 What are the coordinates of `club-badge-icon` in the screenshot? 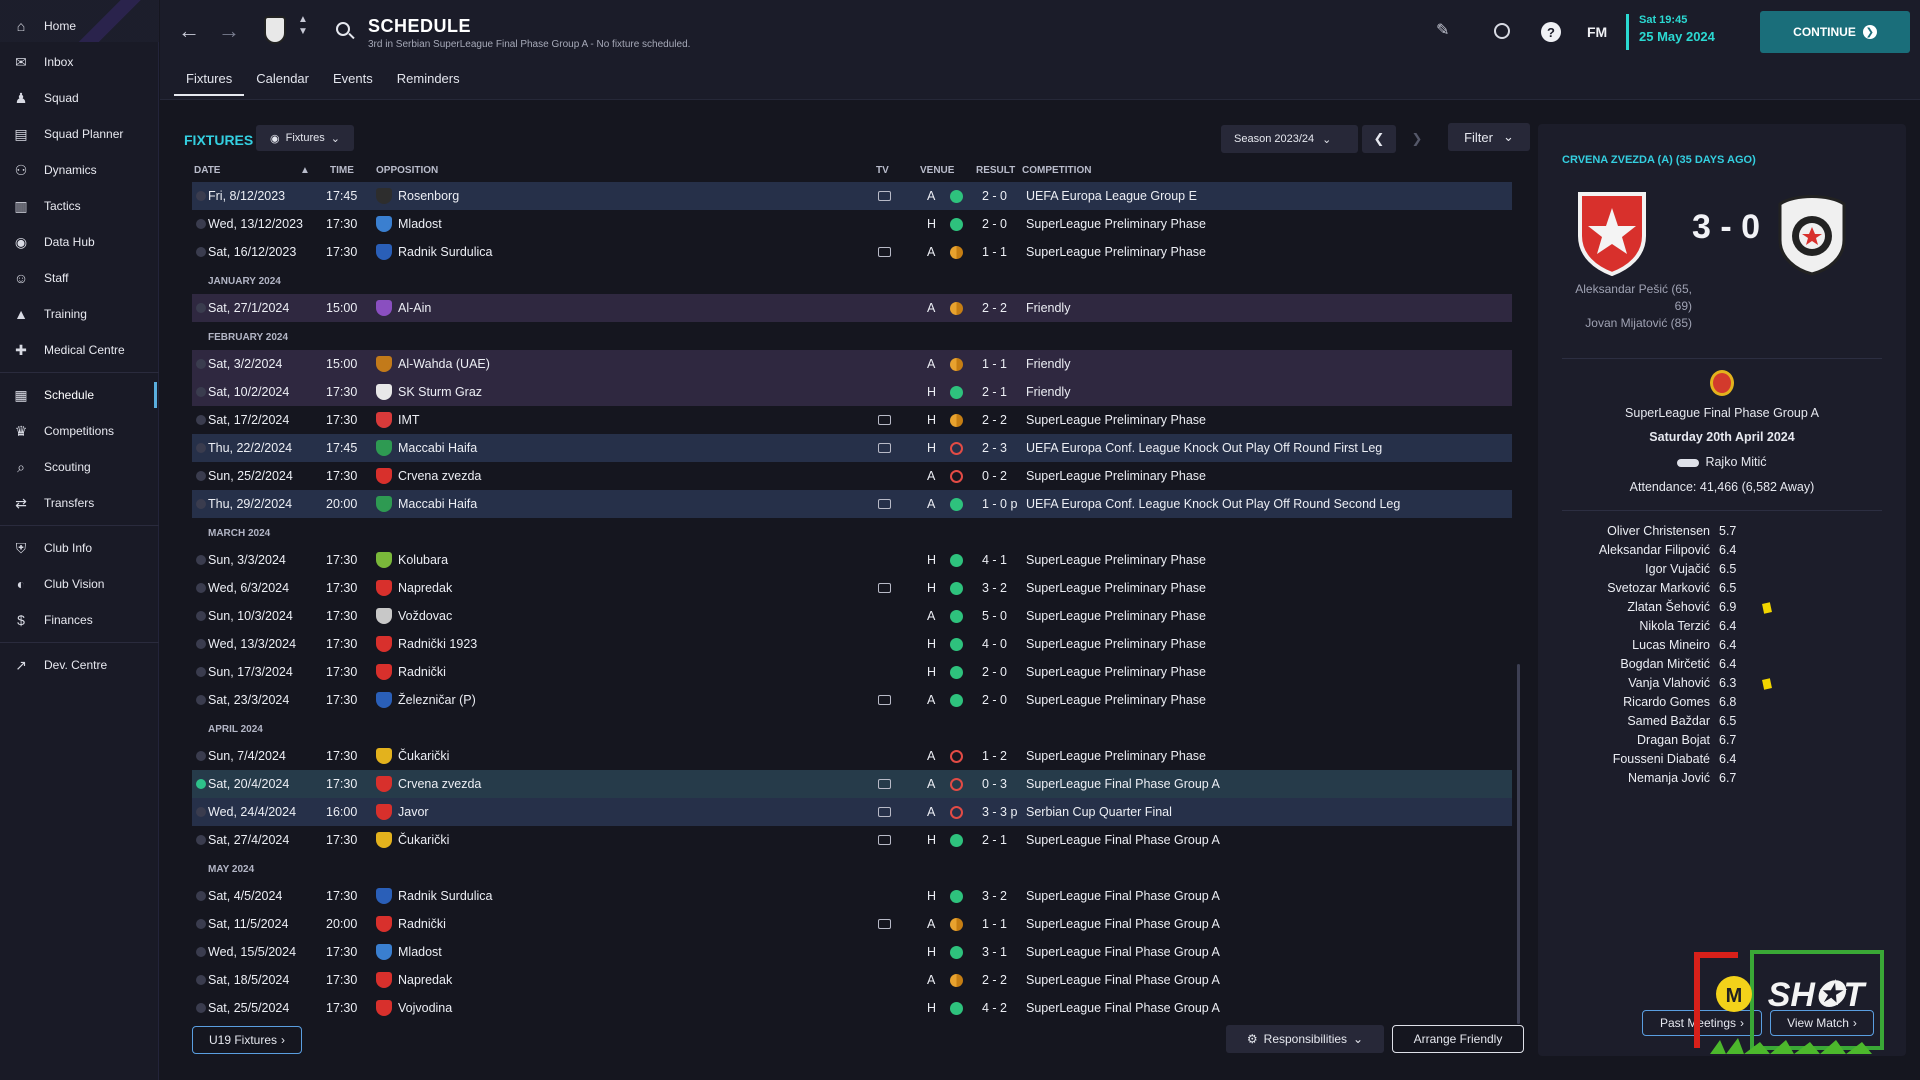 It's located at (275, 30).